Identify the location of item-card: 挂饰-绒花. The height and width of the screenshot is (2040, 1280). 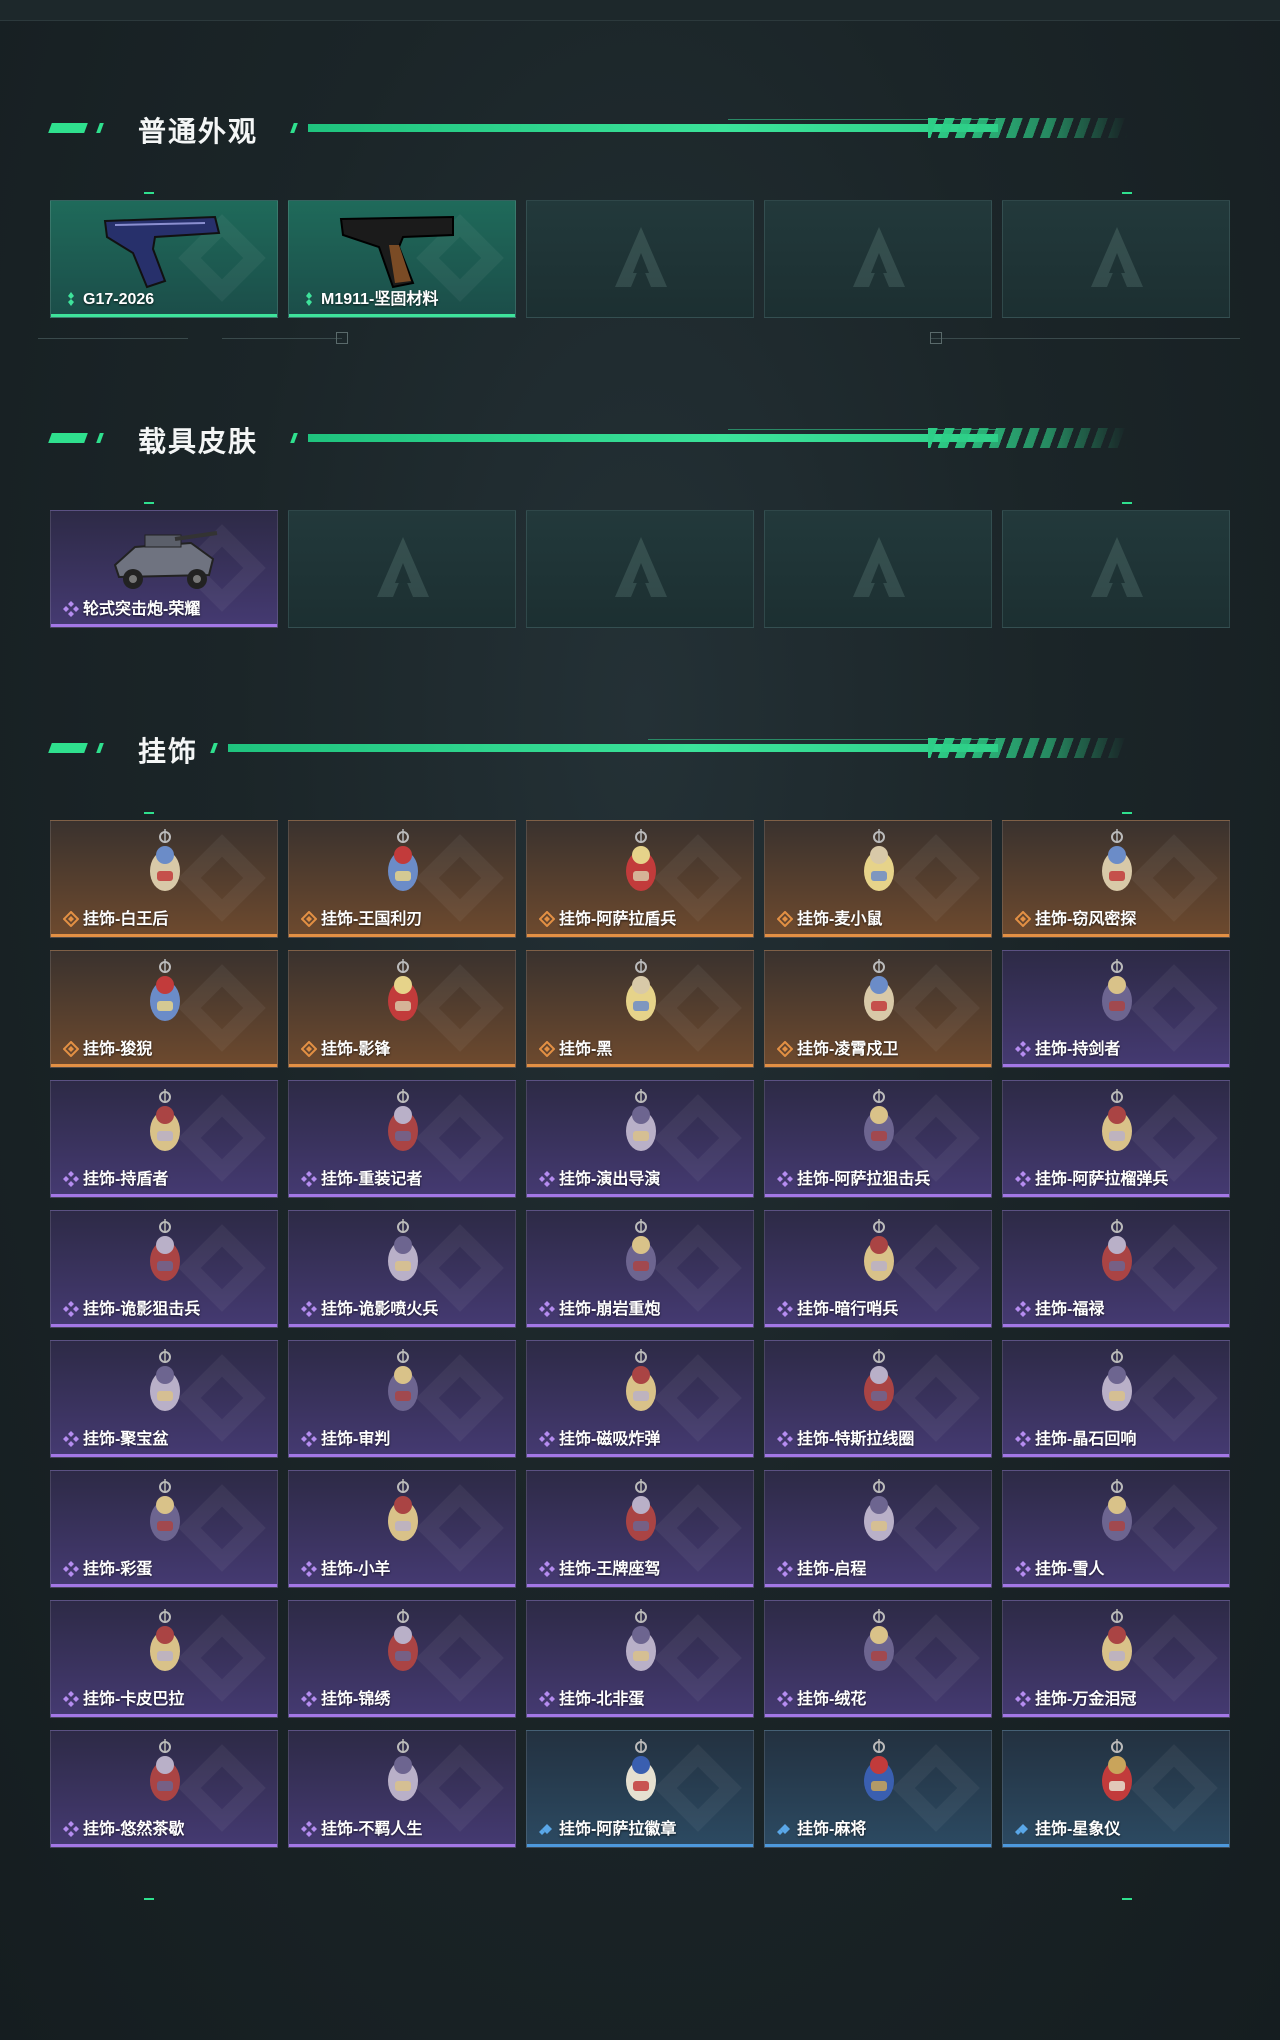
(878, 1659).